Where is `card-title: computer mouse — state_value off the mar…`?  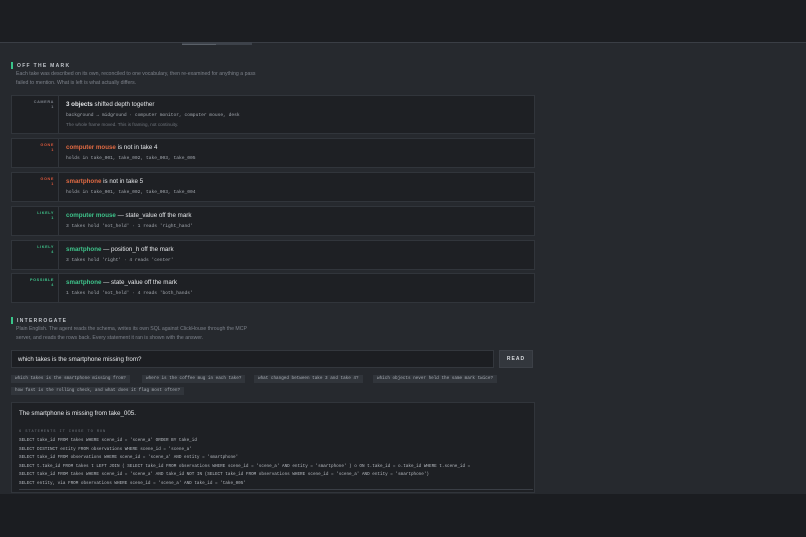 card-title: computer mouse — state_value off the mar… is located at coordinates (128, 215).